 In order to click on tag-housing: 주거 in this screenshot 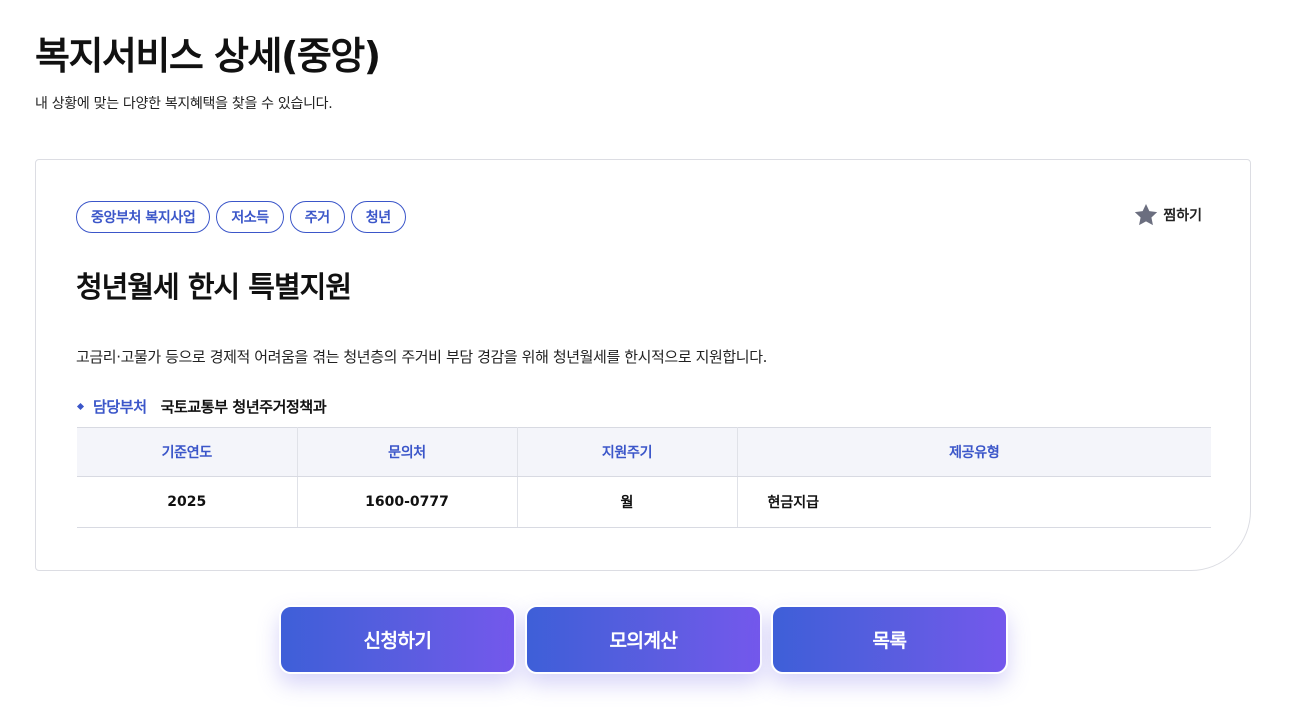, I will do `click(317, 217)`.